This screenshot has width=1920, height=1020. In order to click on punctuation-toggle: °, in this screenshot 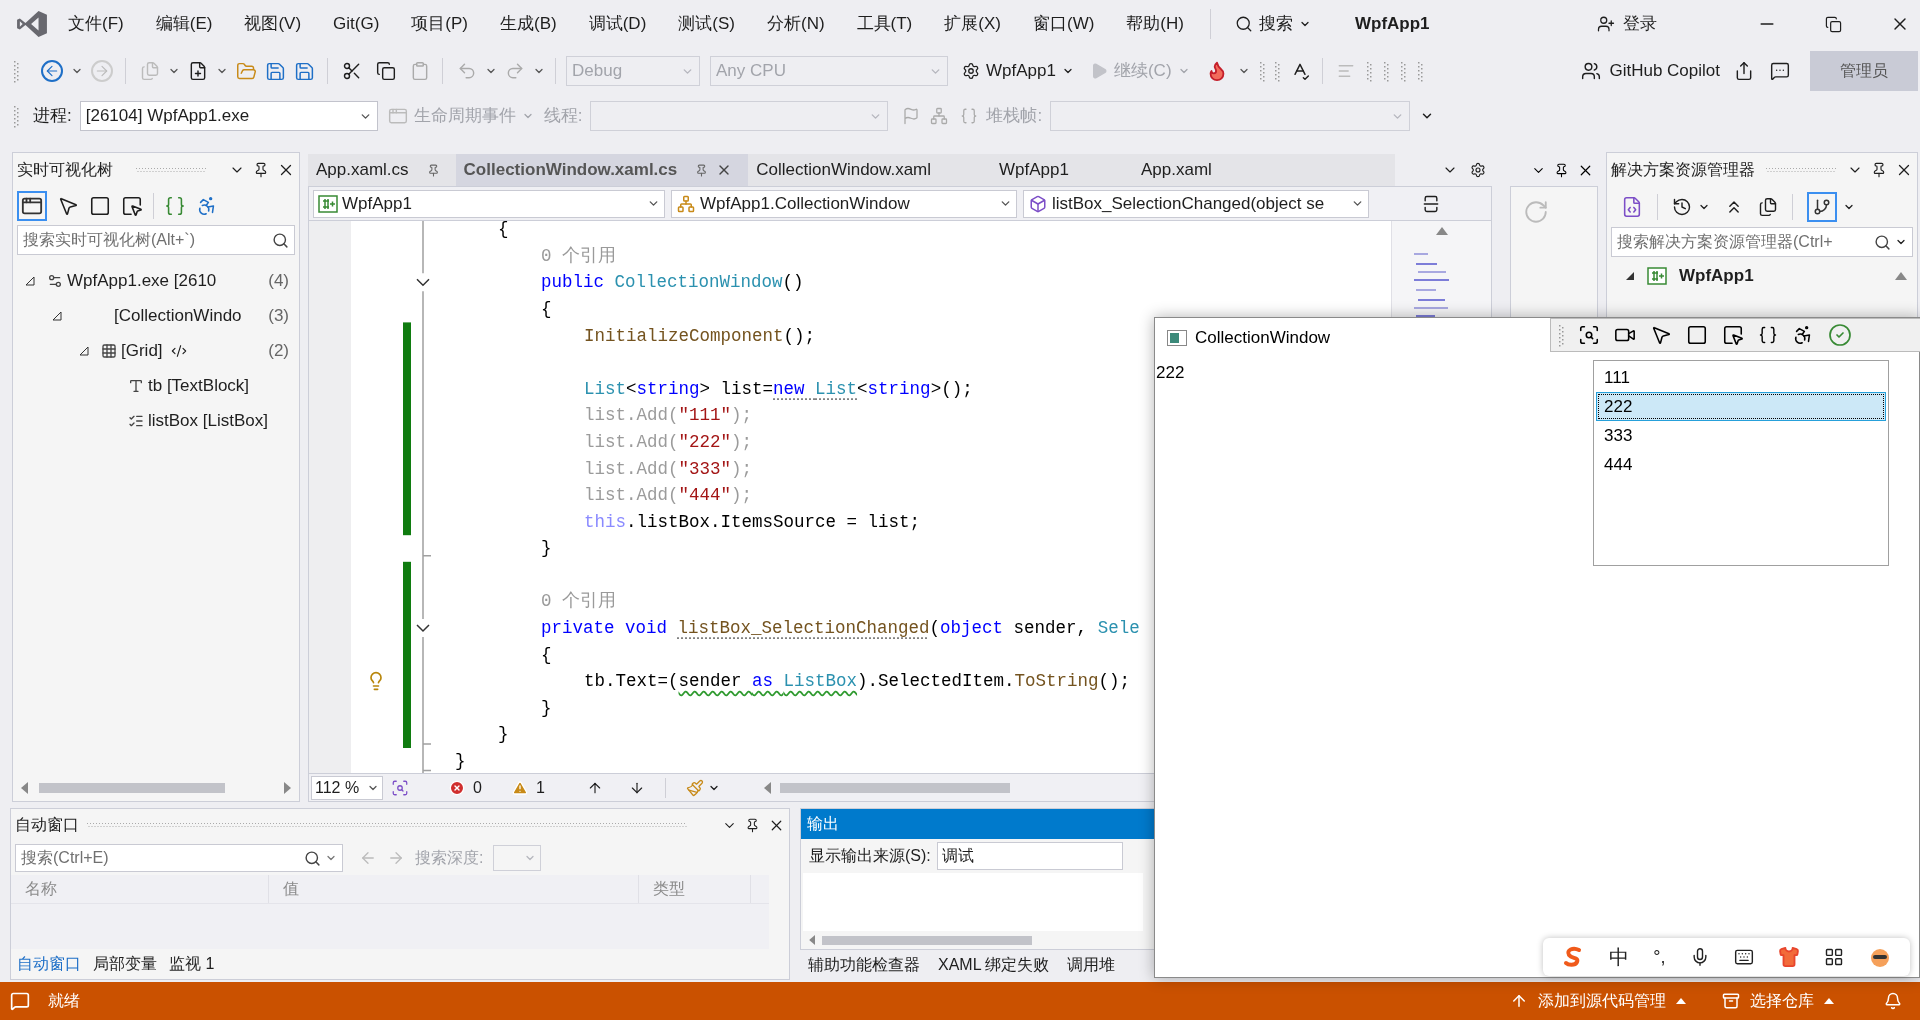, I will do `click(1659, 957)`.